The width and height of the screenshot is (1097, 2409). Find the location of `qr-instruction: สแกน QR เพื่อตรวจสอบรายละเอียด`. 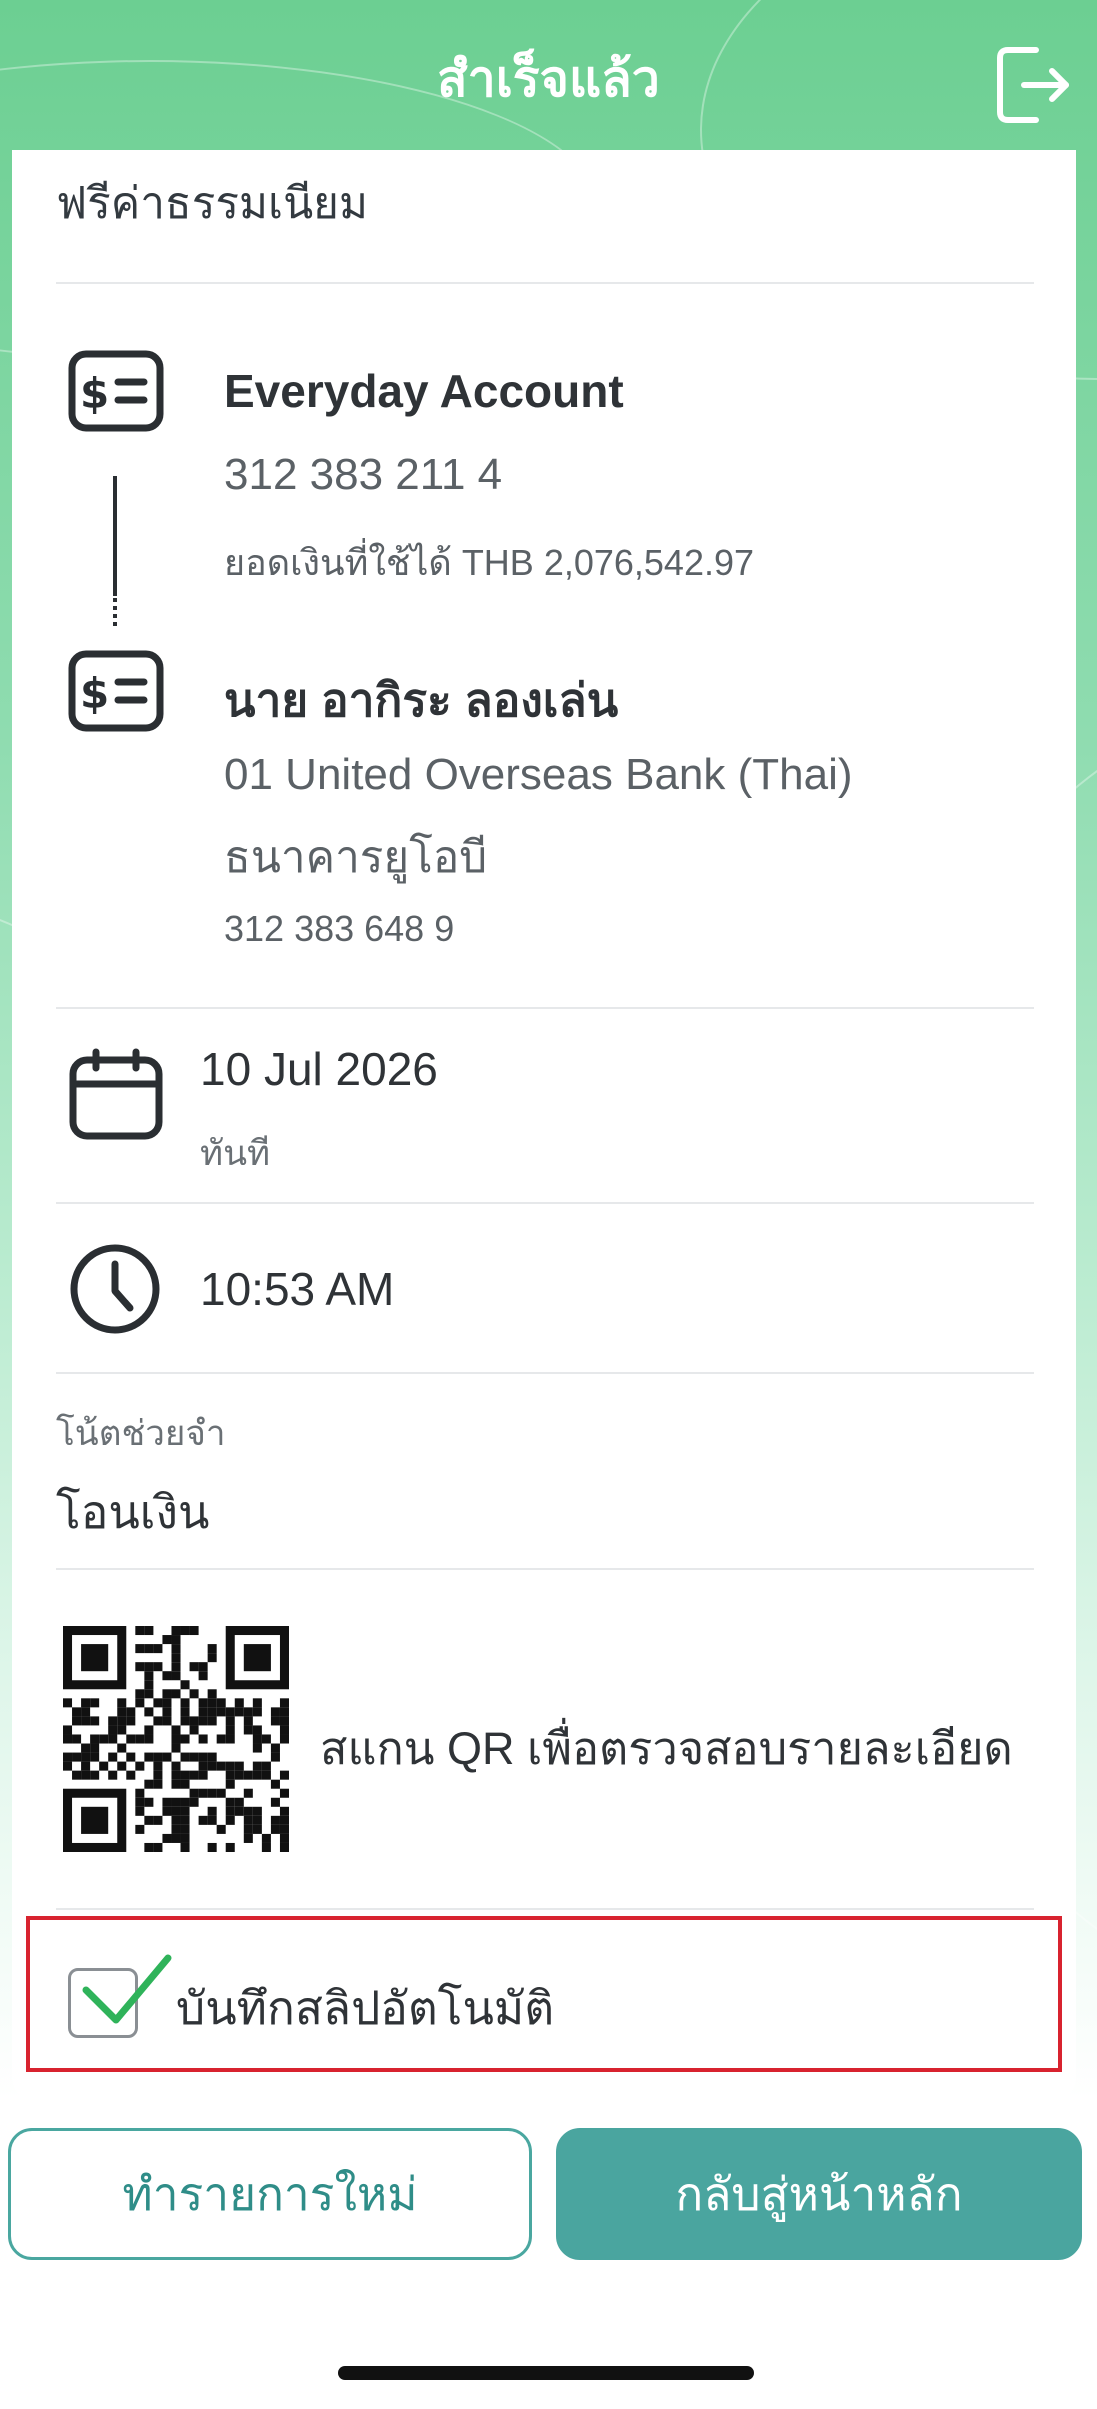

qr-instruction: สแกน QR เพื่อตรวจสอบรายละเอียด is located at coordinates (666, 1748).